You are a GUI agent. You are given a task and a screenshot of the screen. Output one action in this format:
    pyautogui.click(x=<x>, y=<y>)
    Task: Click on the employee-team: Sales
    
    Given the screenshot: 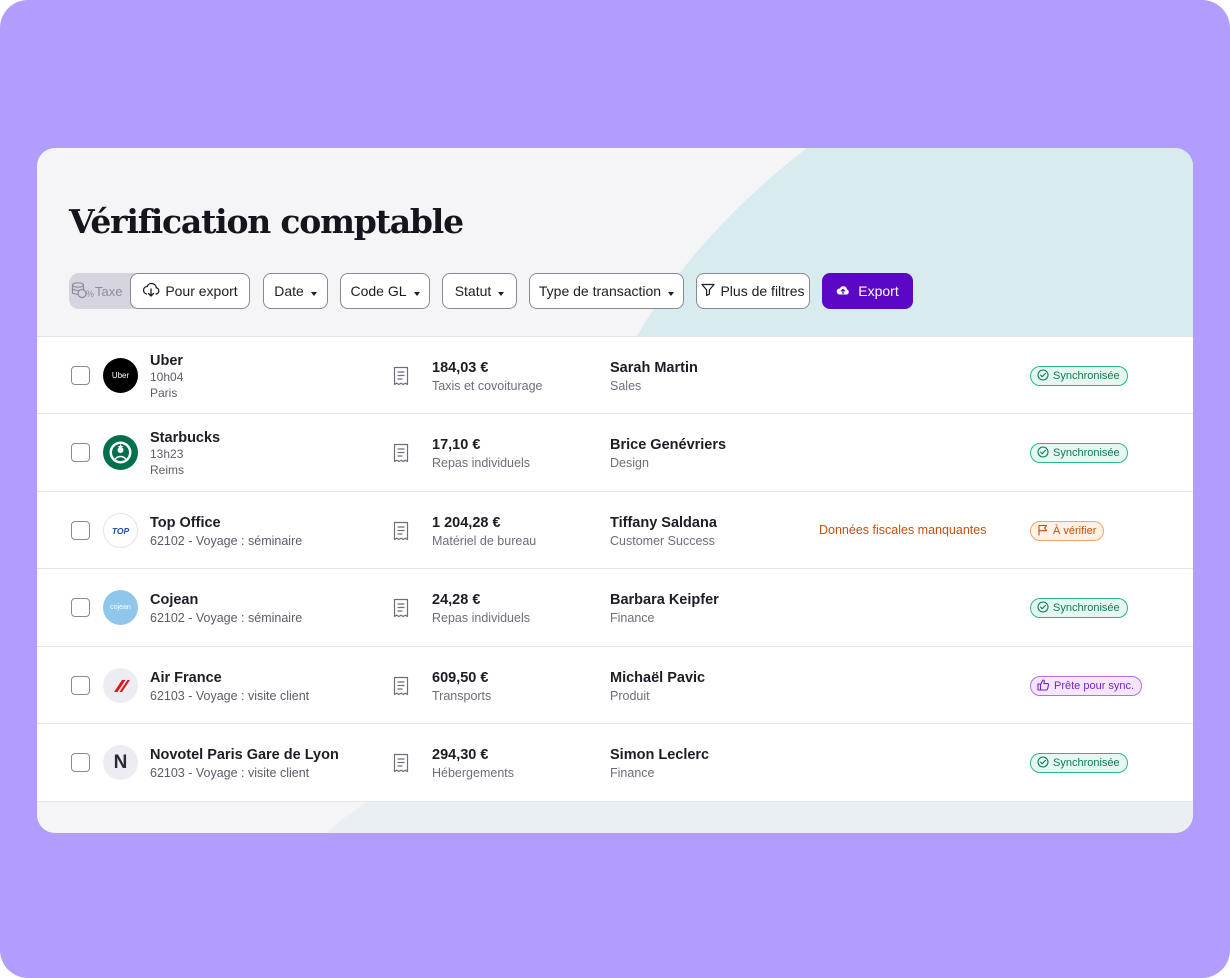 What is the action you would take?
    pyautogui.click(x=626, y=386)
    